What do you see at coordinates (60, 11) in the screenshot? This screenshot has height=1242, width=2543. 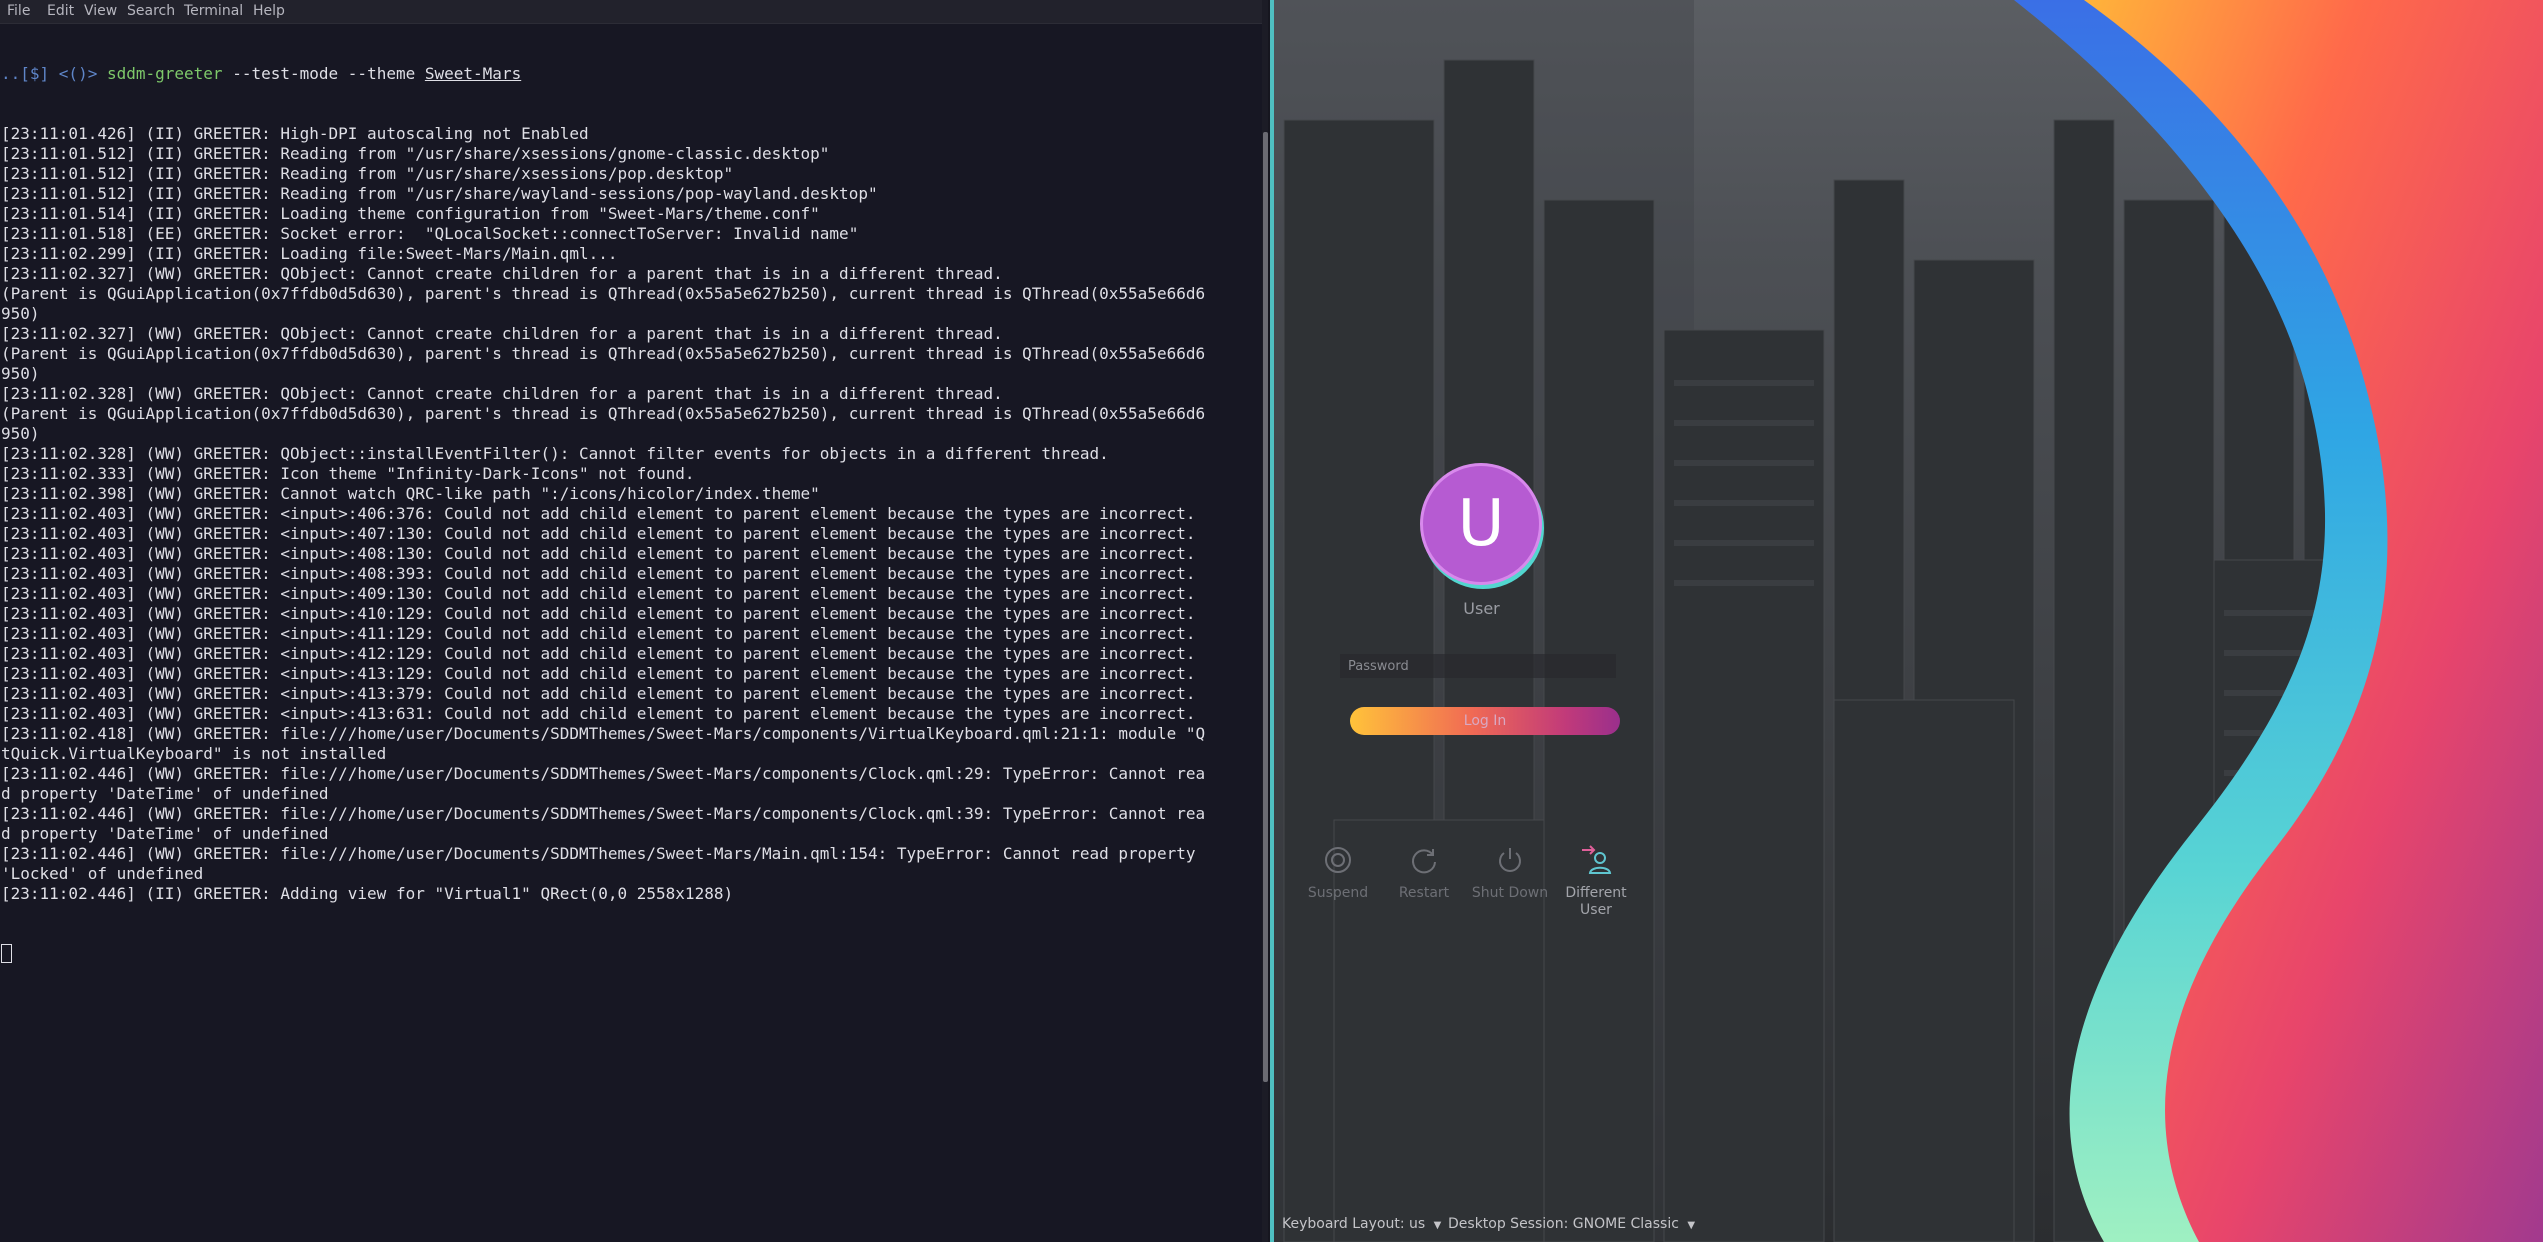 I see `menu-edit: Edit` at bounding box center [60, 11].